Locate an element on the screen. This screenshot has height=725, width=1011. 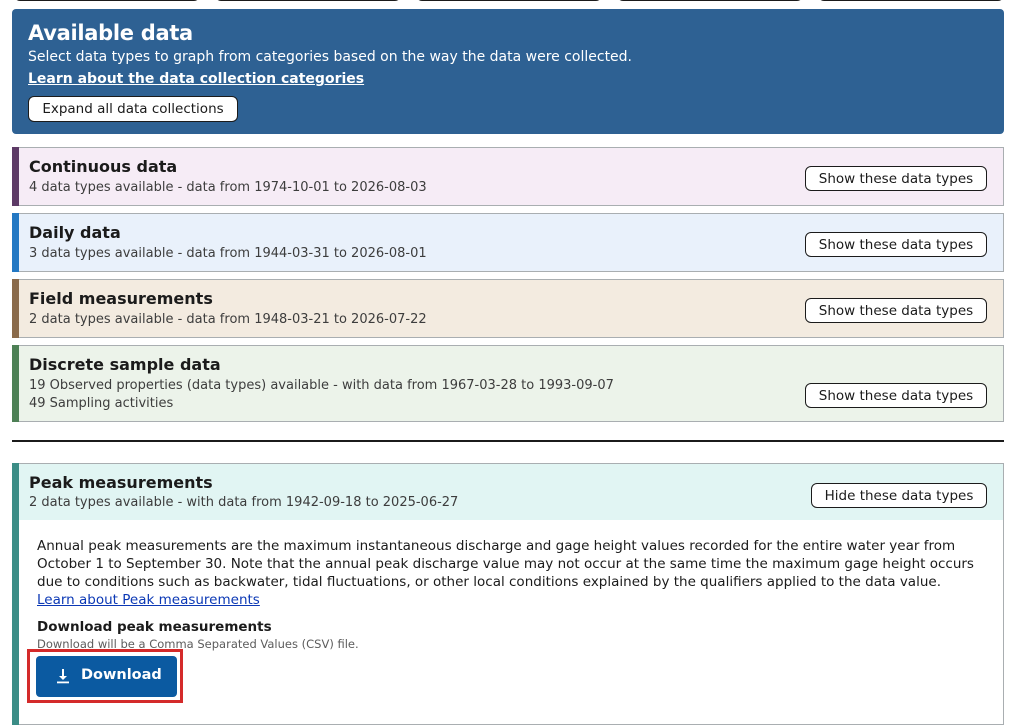
card-title: Continuous data is located at coordinates (103, 166).